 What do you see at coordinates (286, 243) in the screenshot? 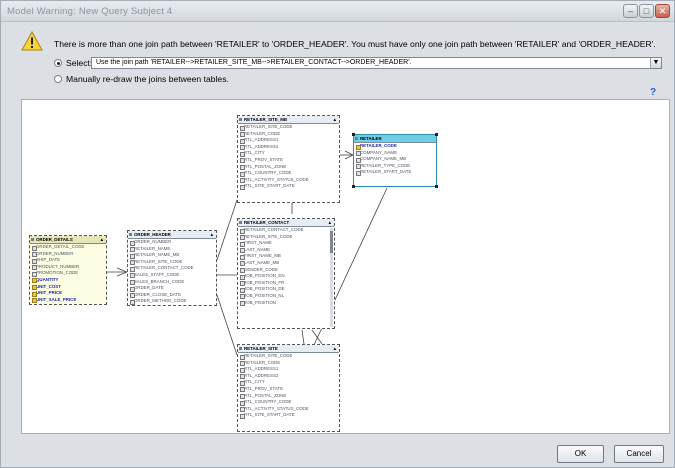
I see `table-column: FIRST_NAME` at bounding box center [286, 243].